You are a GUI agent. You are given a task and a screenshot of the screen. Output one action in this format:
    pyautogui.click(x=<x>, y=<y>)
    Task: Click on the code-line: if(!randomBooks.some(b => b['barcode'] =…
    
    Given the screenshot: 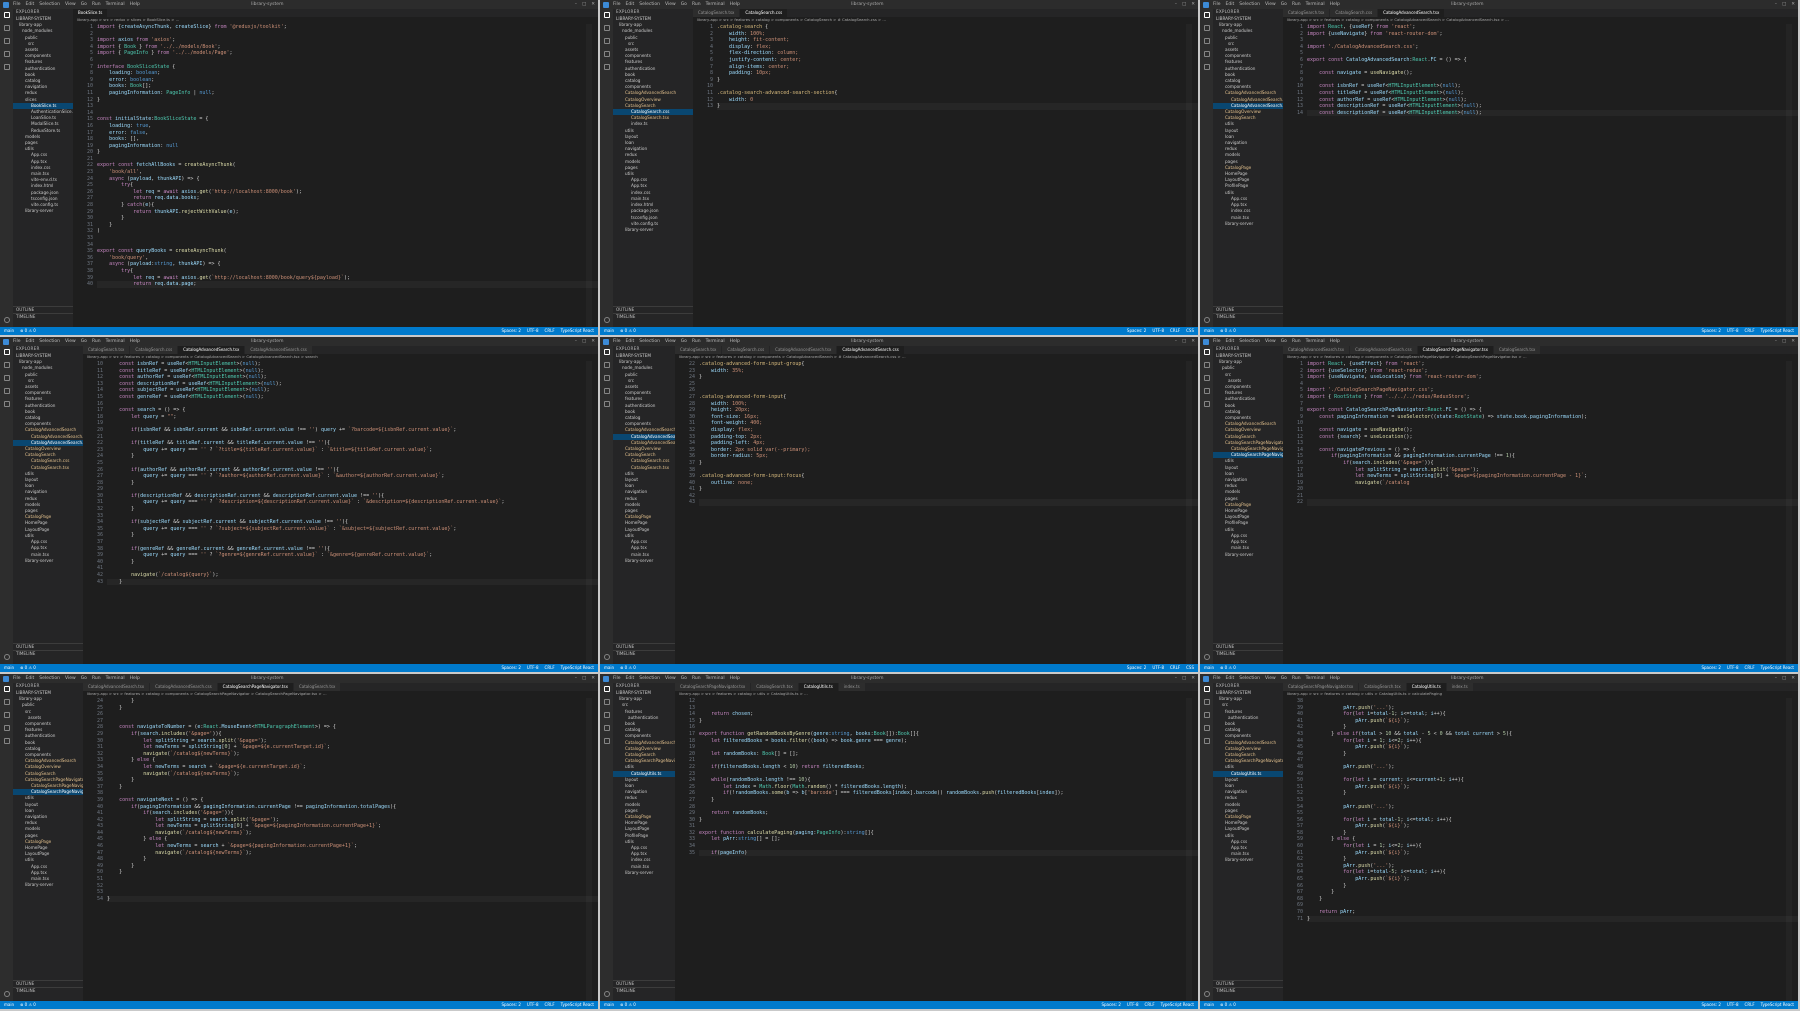 What is the action you would take?
    pyautogui.click(x=948, y=793)
    